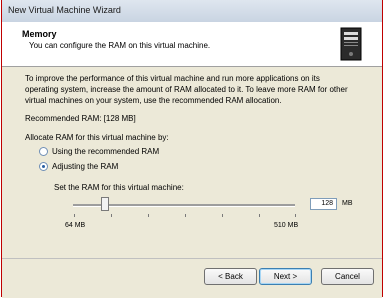 Image resolution: width=384 pixels, height=298 pixels. I want to click on wizard-footer: < Back Next > Cancel, so click(192, 278).